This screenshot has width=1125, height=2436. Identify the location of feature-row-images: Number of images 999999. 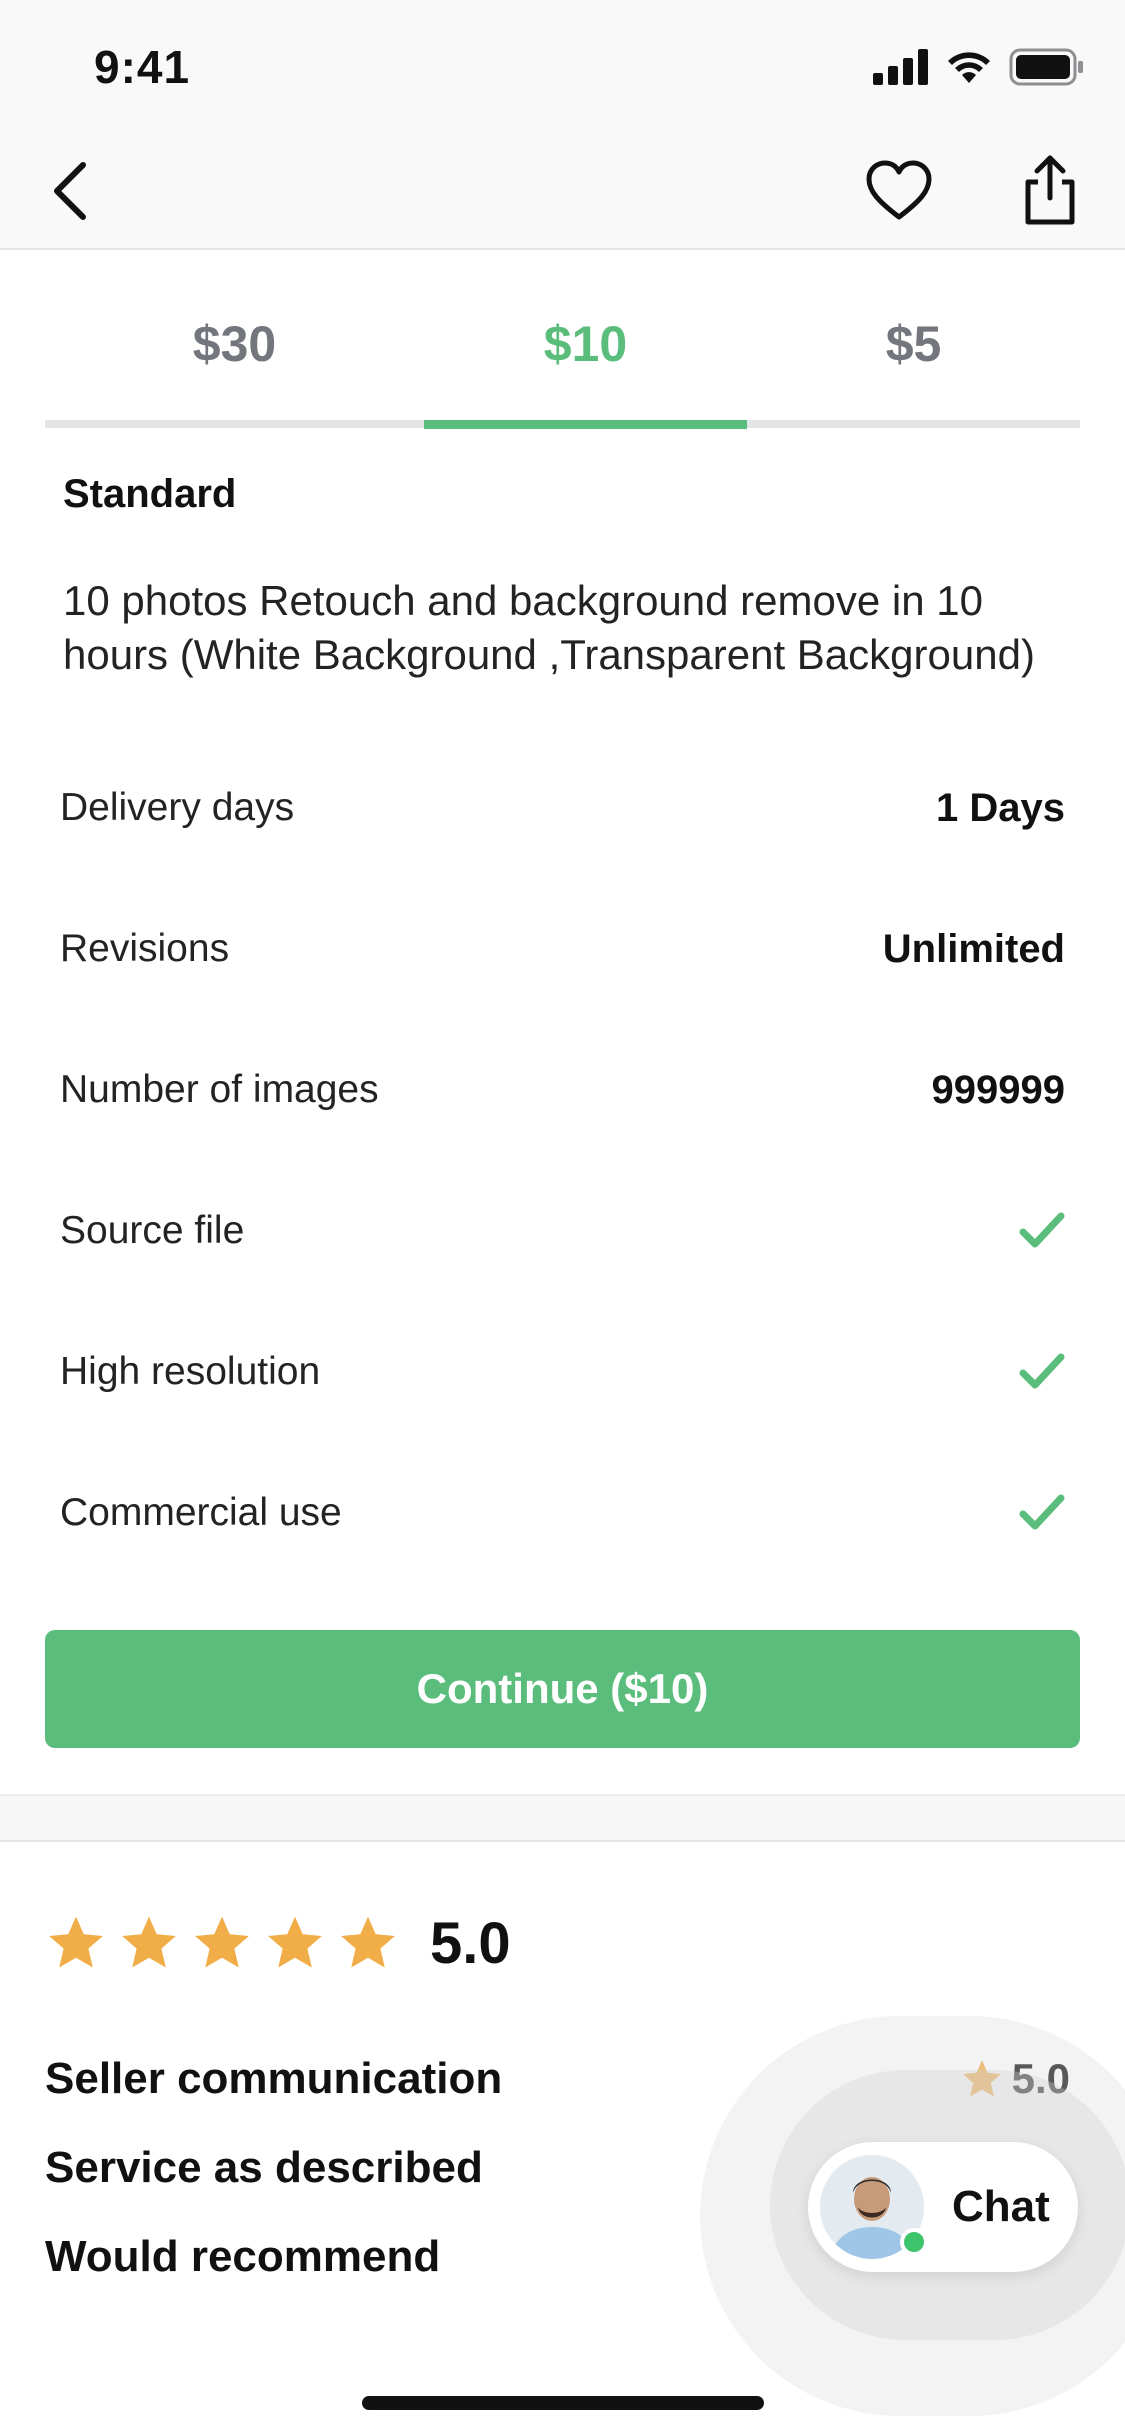
(562, 1090).